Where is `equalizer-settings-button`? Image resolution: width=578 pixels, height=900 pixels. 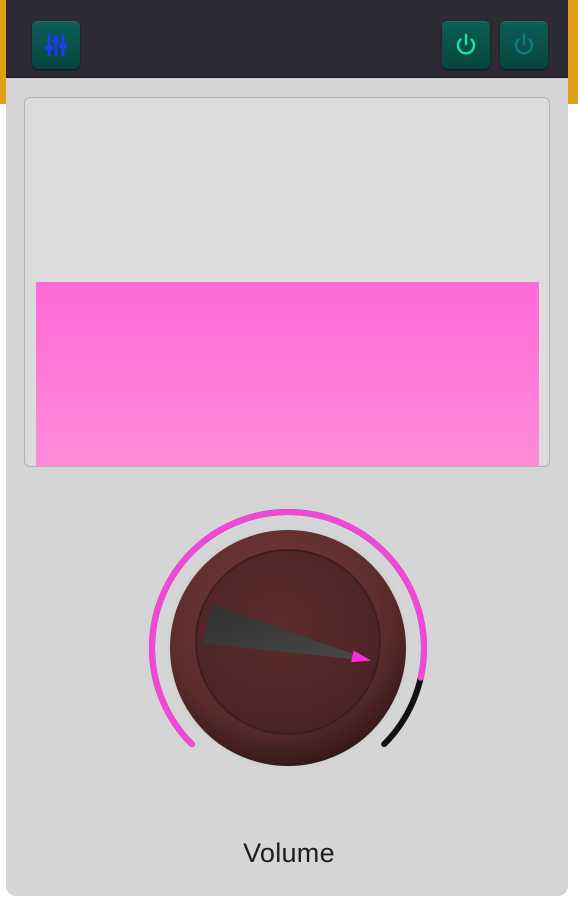
equalizer-settings-button is located at coordinates (56, 45).